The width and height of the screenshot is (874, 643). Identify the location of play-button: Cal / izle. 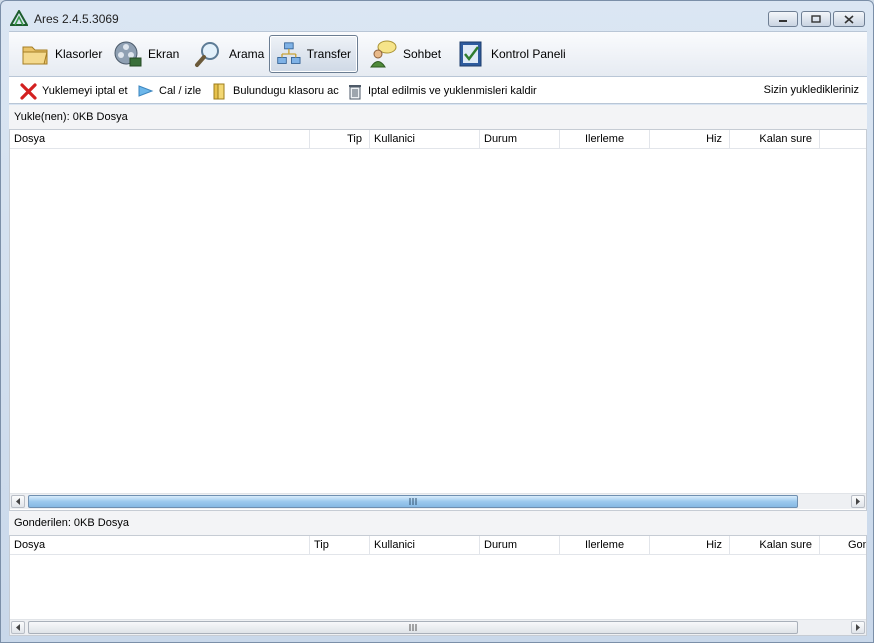
(169, 91).